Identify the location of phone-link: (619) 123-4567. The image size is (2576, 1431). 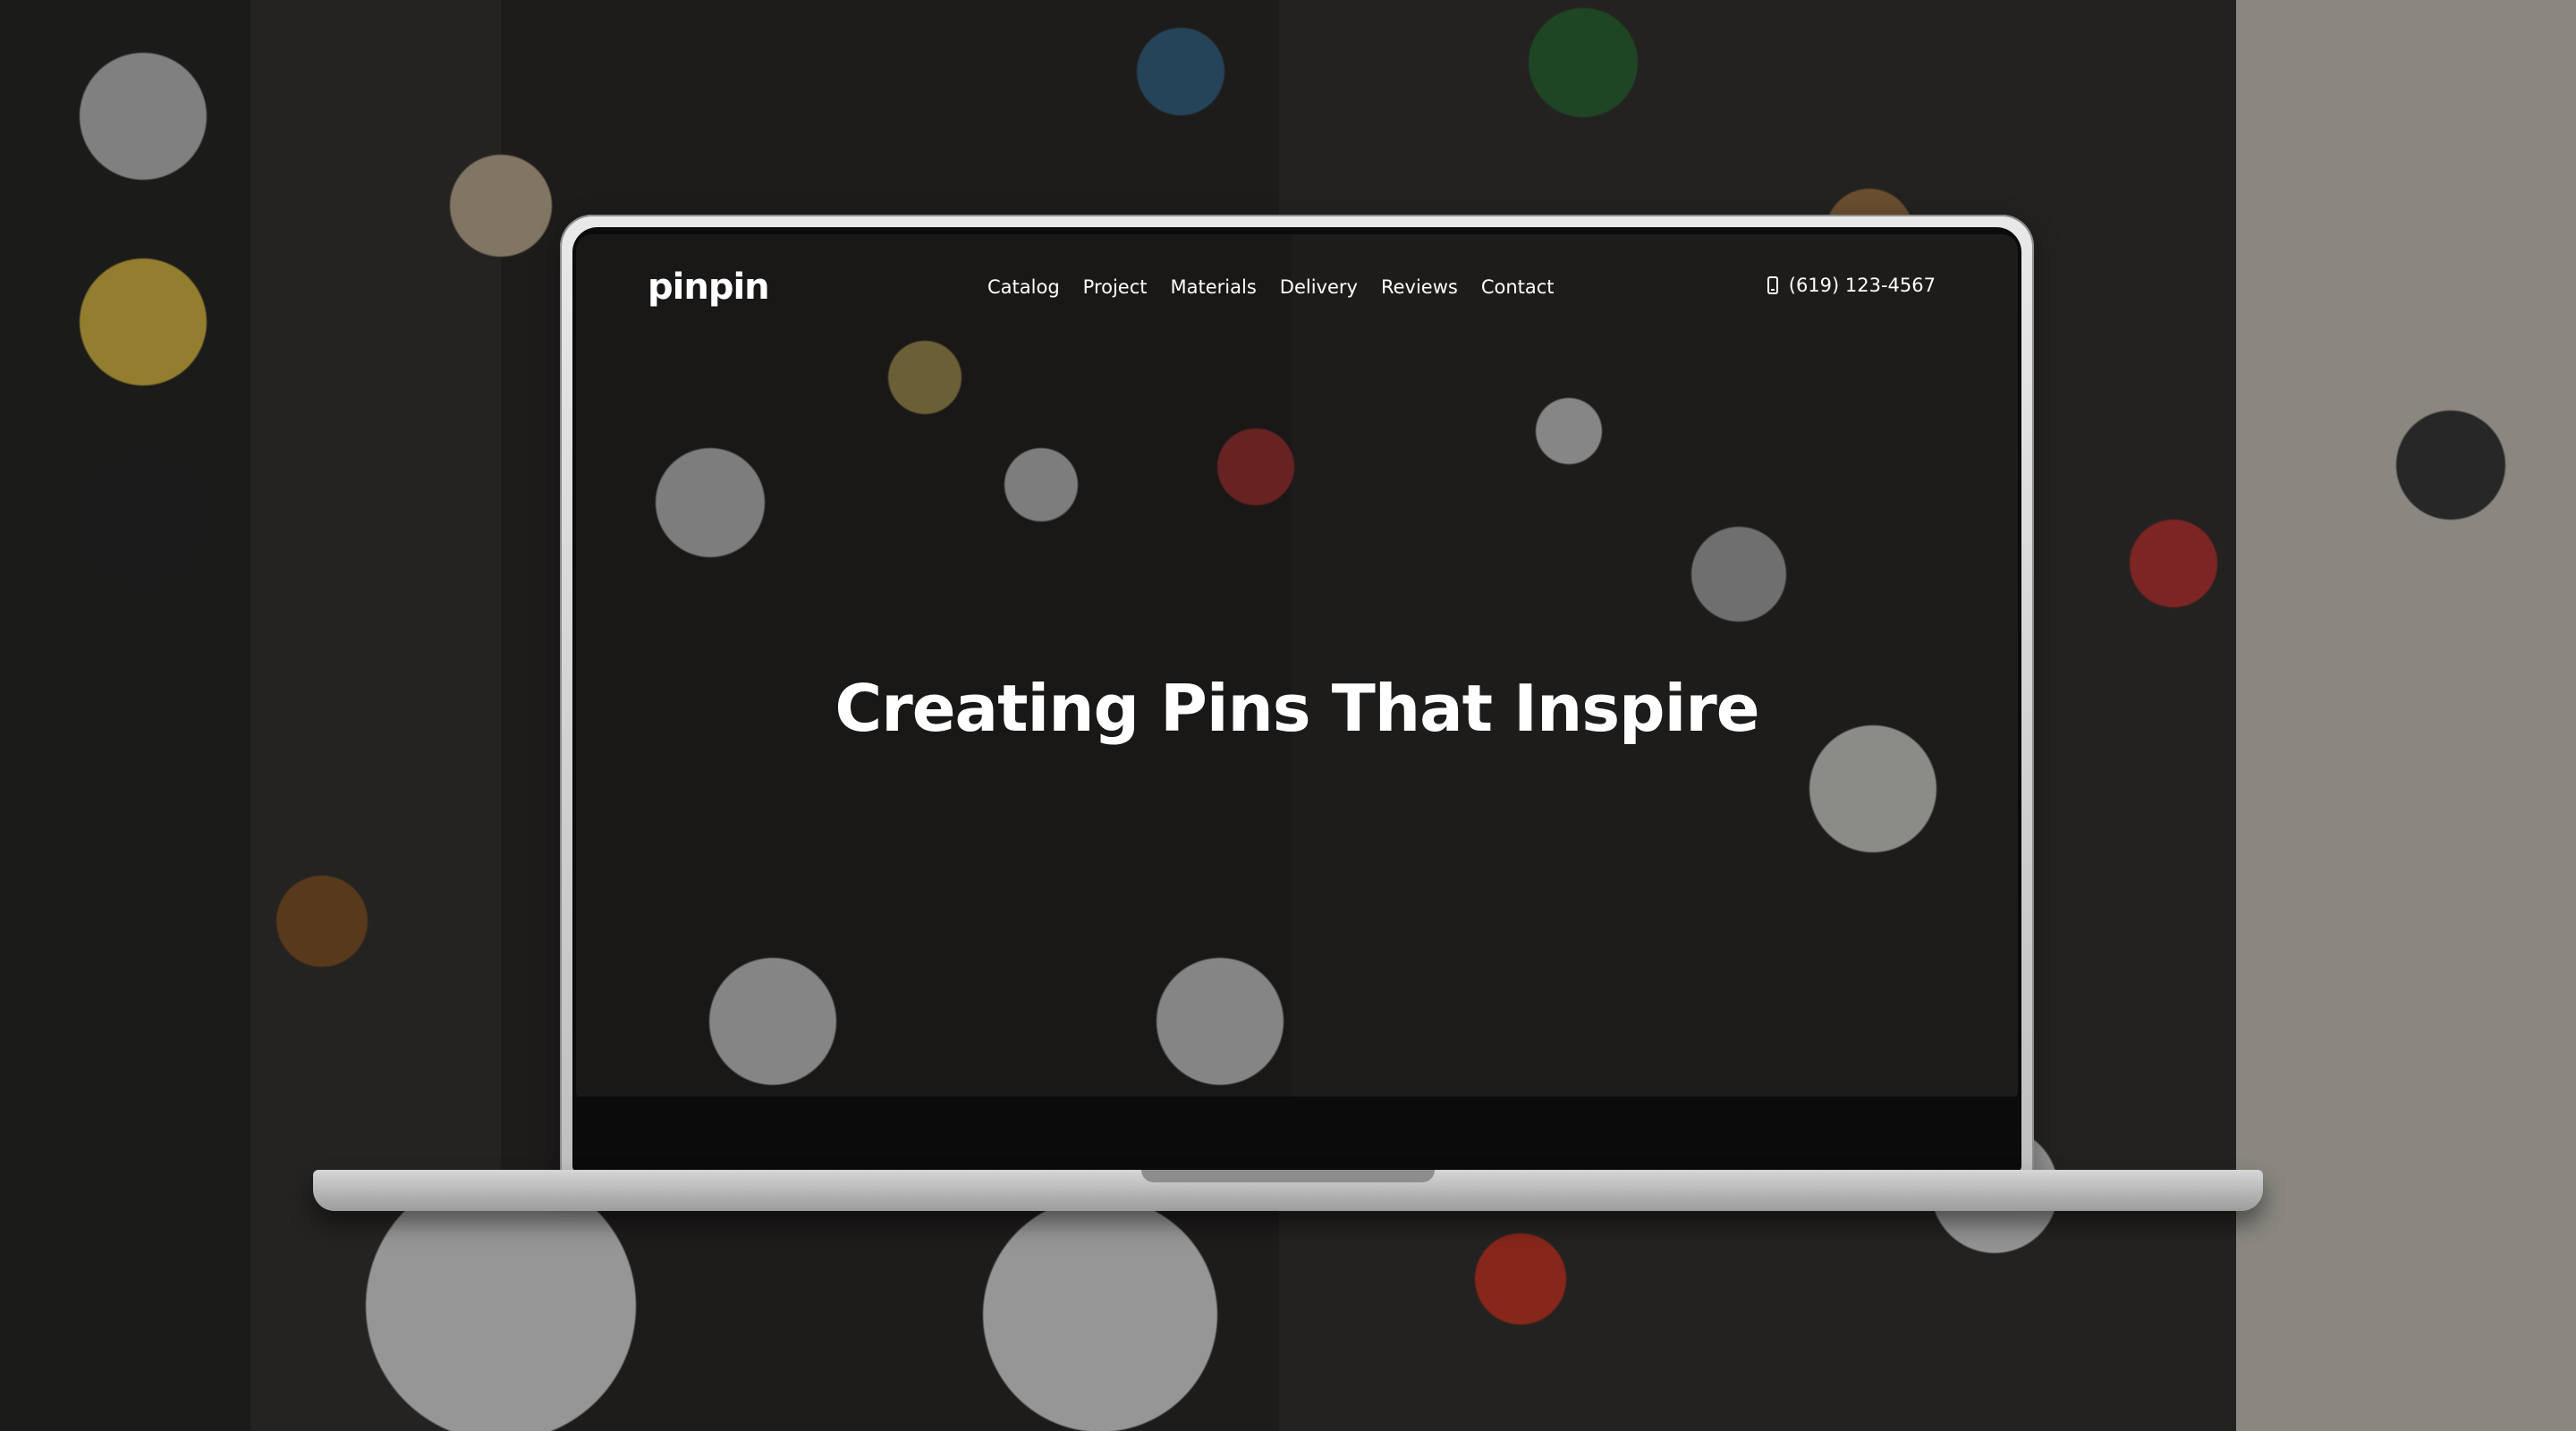
(1851, 285).